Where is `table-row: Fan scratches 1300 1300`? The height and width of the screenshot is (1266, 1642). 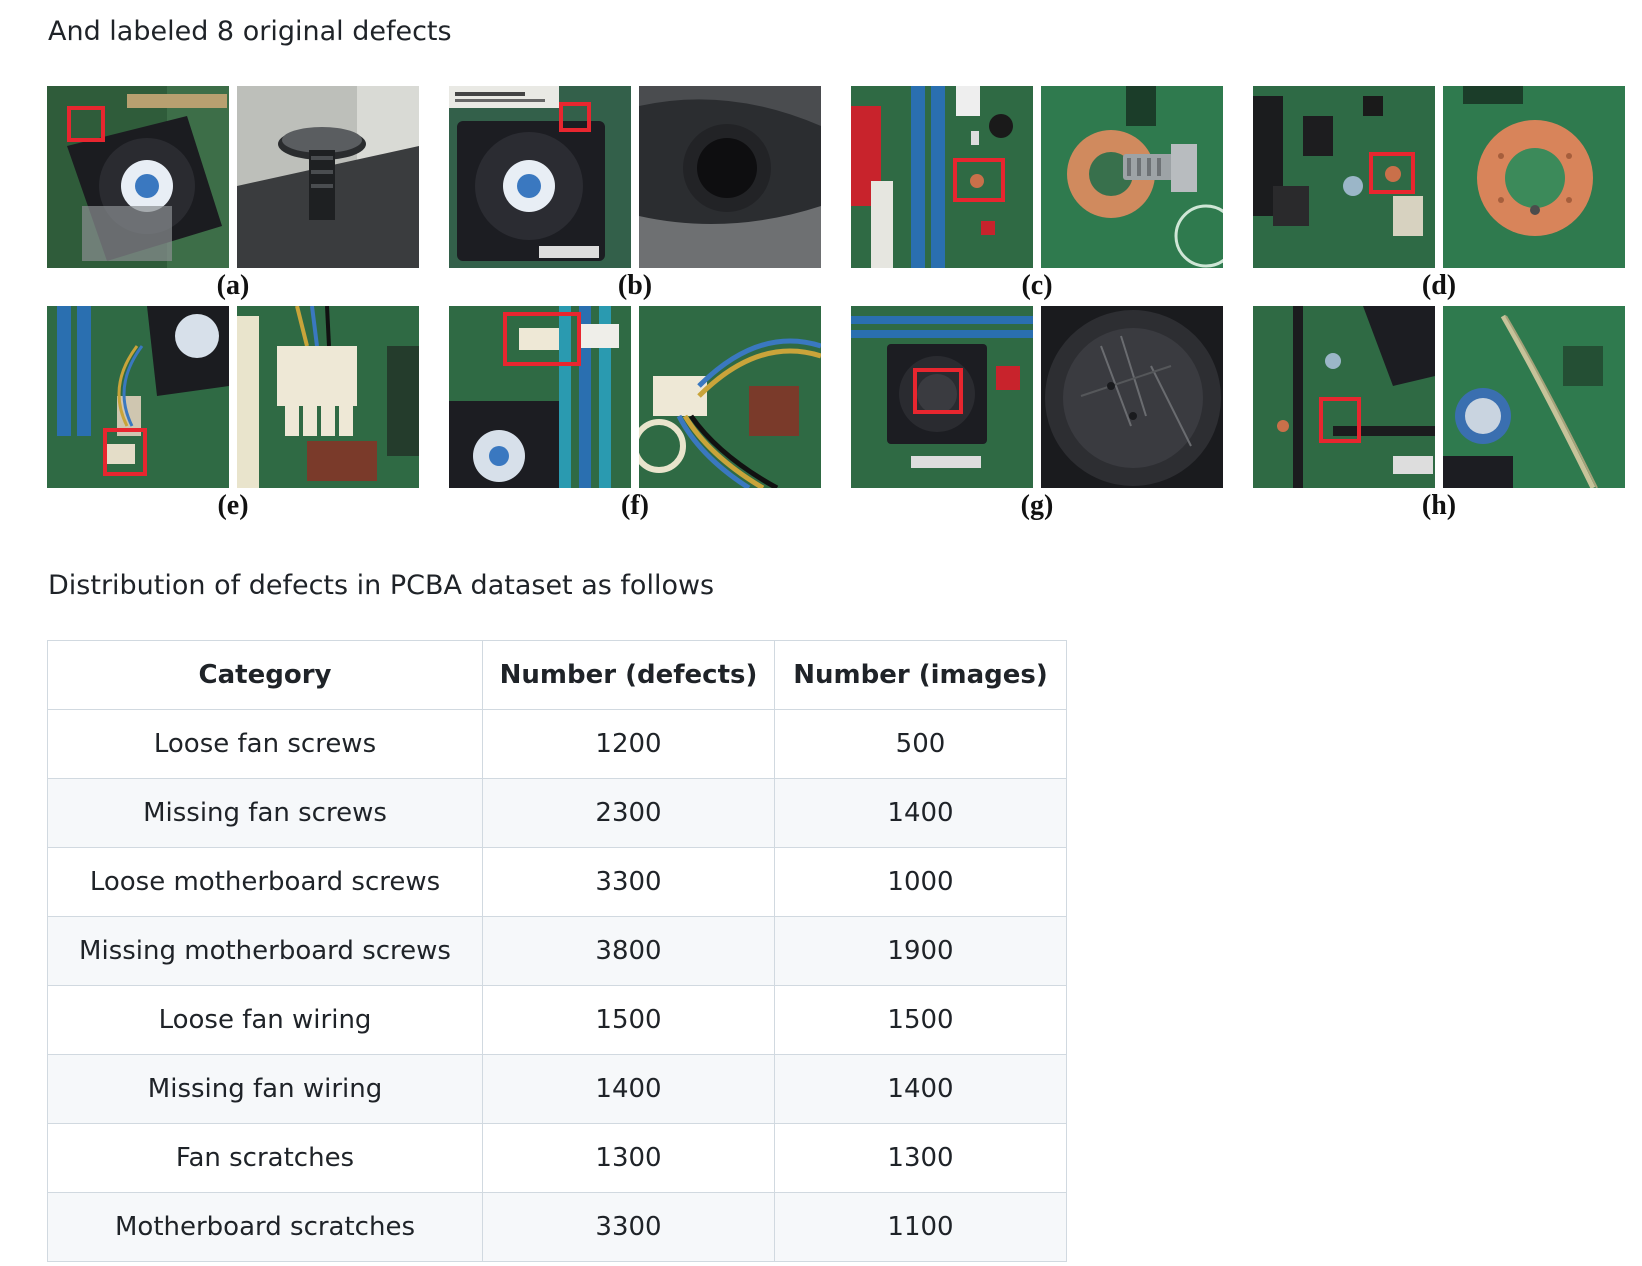
table-row: Fan scratches 1300 1300 is located at coordinates (557, 1158).